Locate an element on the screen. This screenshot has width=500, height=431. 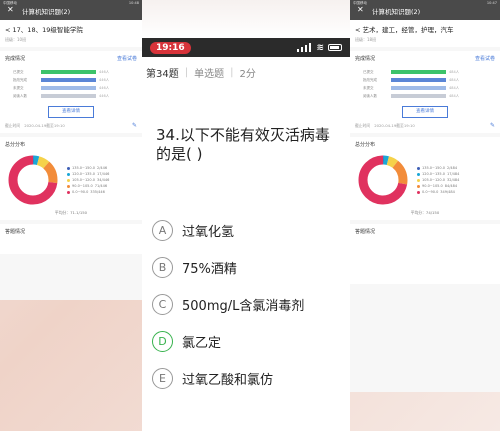
option-letter: D is located at coordinates (162, 341).